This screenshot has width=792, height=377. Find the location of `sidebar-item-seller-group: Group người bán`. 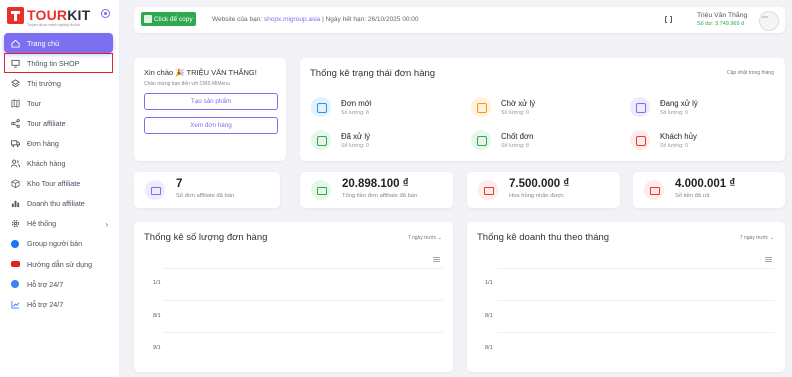

sidebar-item-seller-group: Group người bán is located at coordinates (58, 244).